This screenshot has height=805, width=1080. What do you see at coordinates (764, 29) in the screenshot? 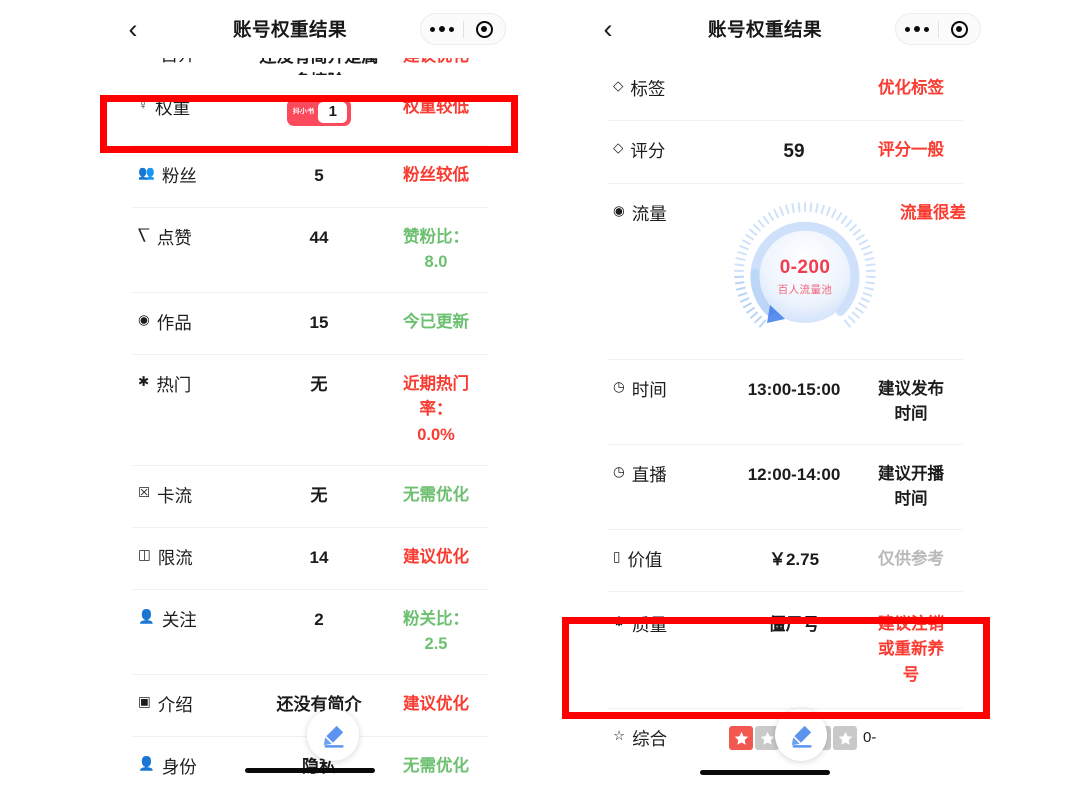
I see `page-title: 账号权重结果` at bounding box center [764, 29].